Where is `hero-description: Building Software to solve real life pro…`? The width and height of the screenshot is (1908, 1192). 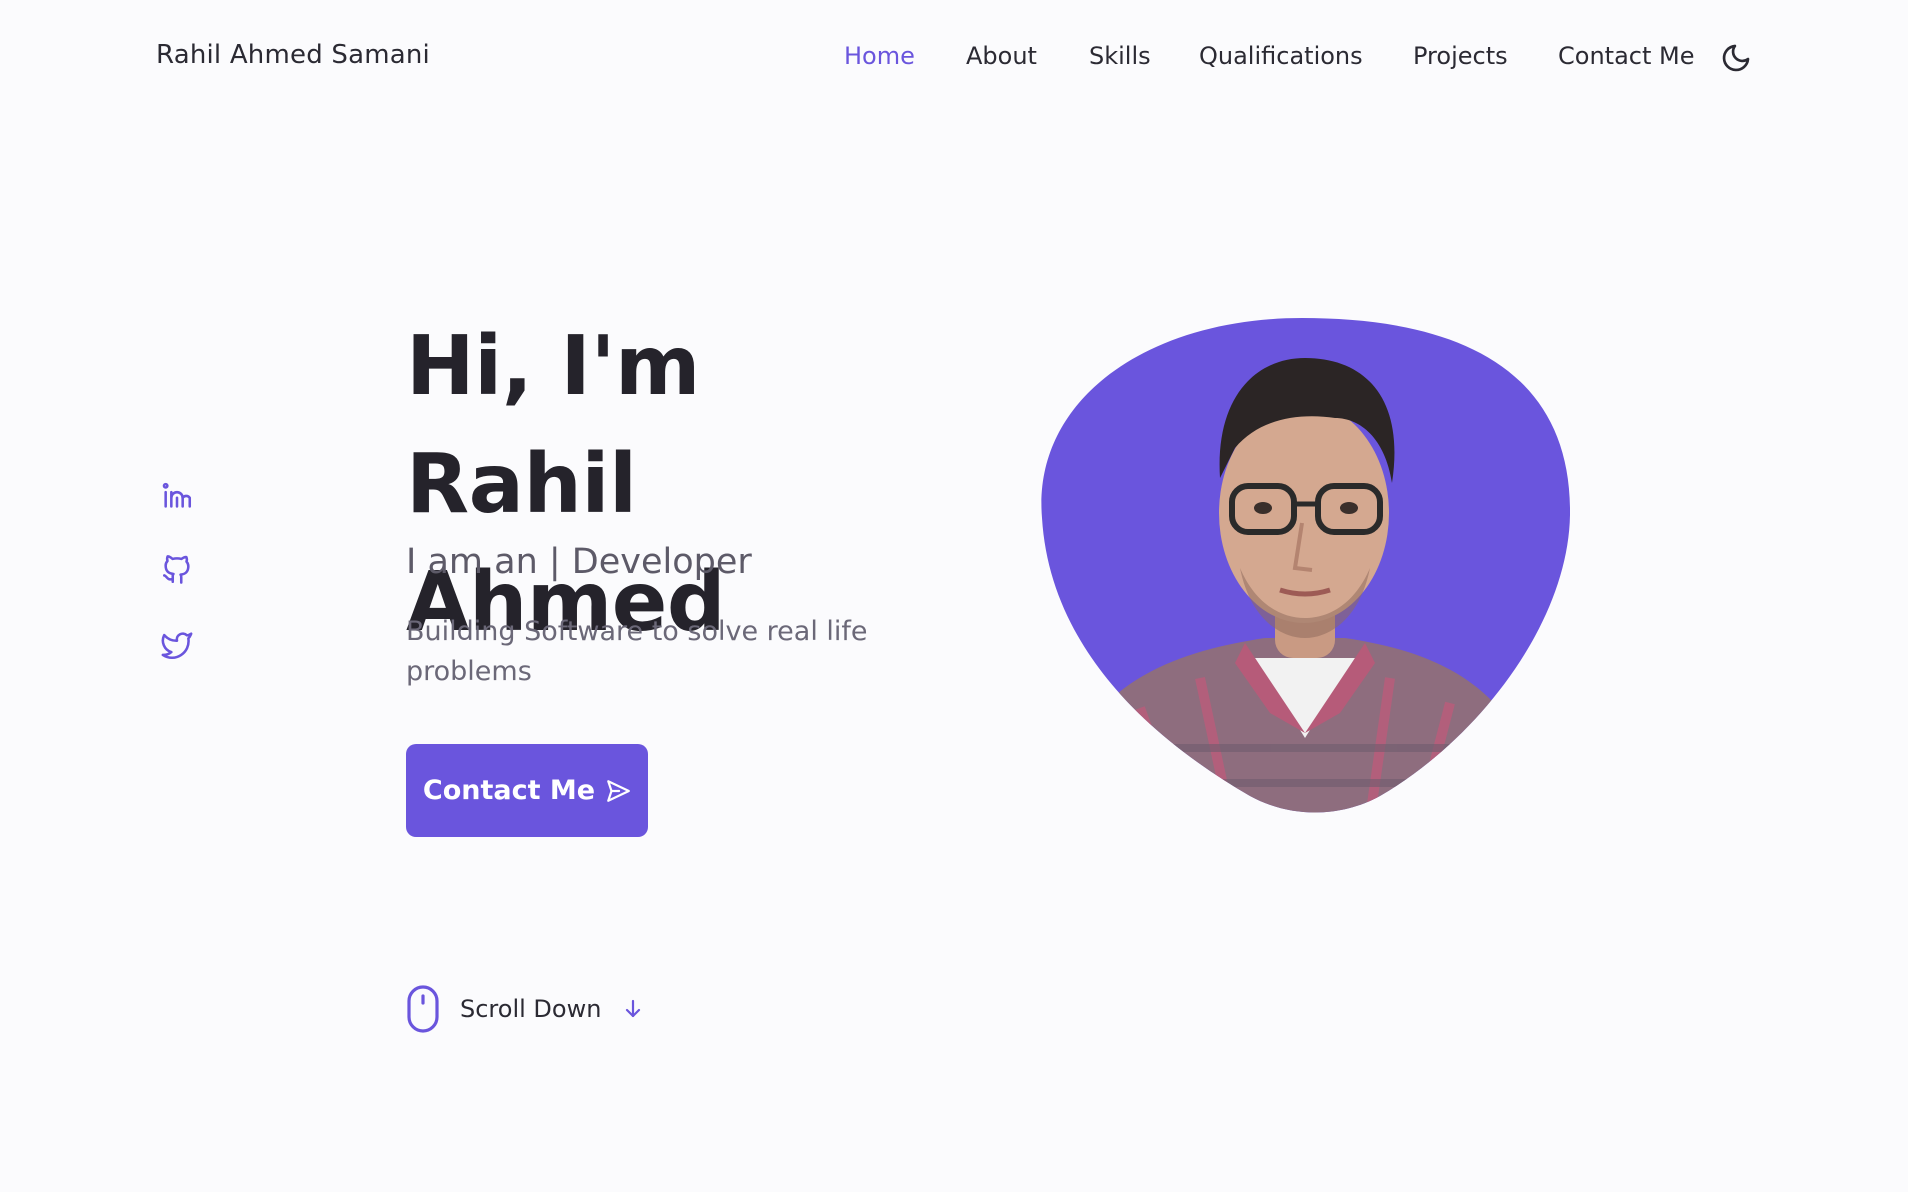 hero-description: Building Software to solve real life pro… is located at coordinates (637, 651).